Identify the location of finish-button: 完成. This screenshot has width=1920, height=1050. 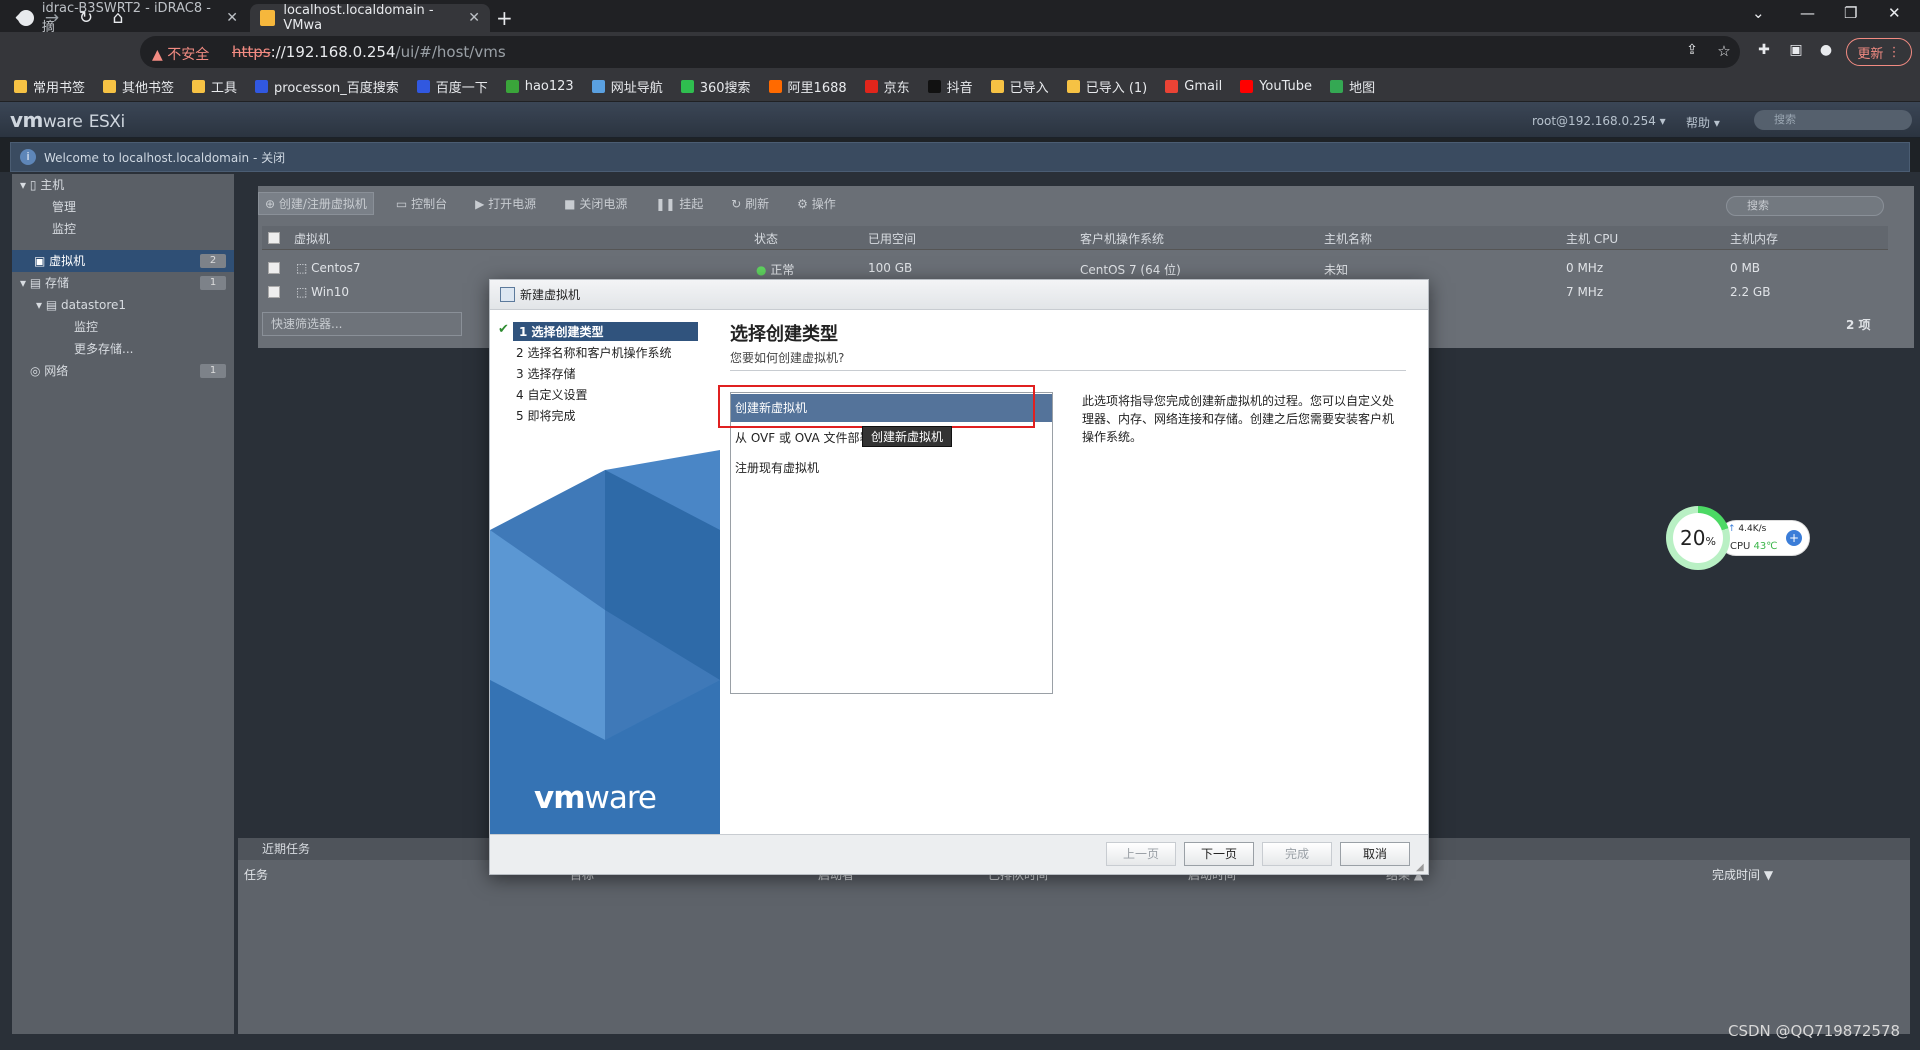
(1297, 854).